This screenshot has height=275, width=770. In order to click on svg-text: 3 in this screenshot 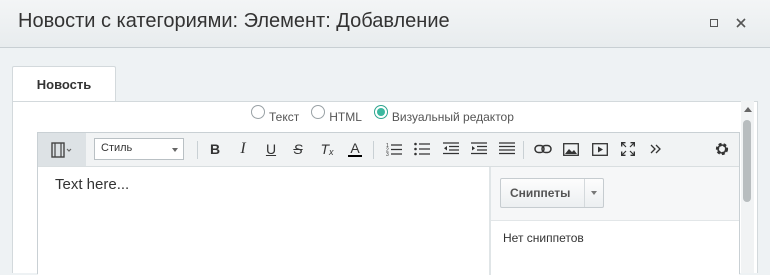, I will do `click(387, 154)`.